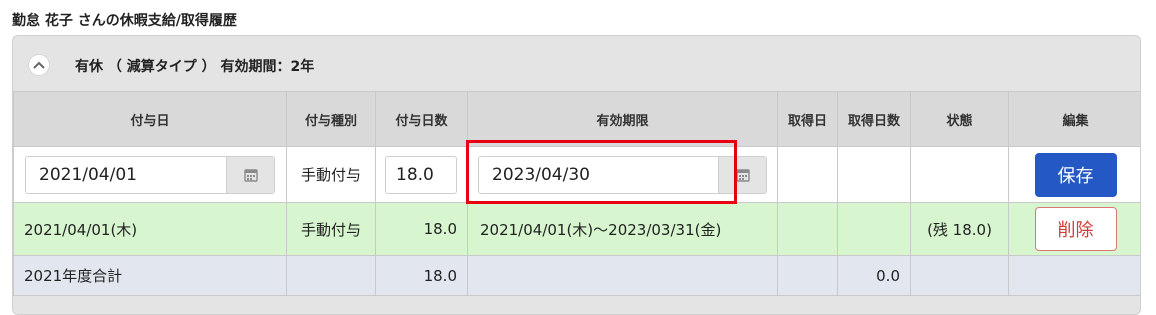  What do you see at coordinates (331, 275) in the screenshot?
I see `total-grant-type-cell` at bounding box center [331, 275].